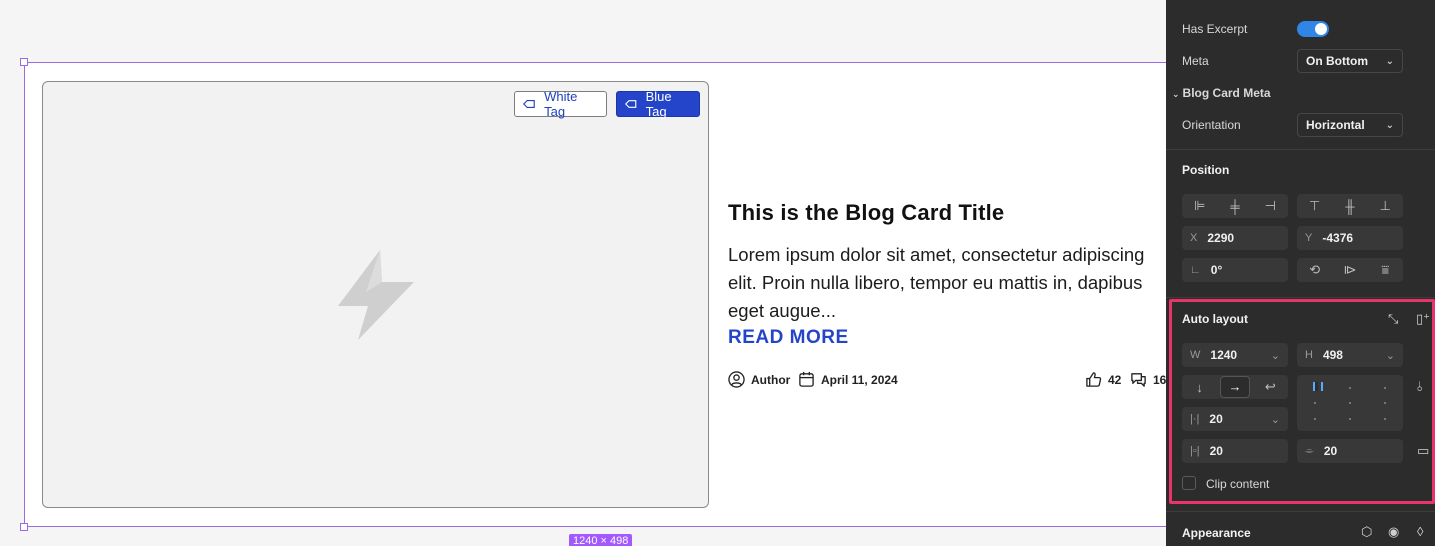 This screenshot has width=1435, height=546. I want to click on meta-label: Meta, so click(1195, 61).